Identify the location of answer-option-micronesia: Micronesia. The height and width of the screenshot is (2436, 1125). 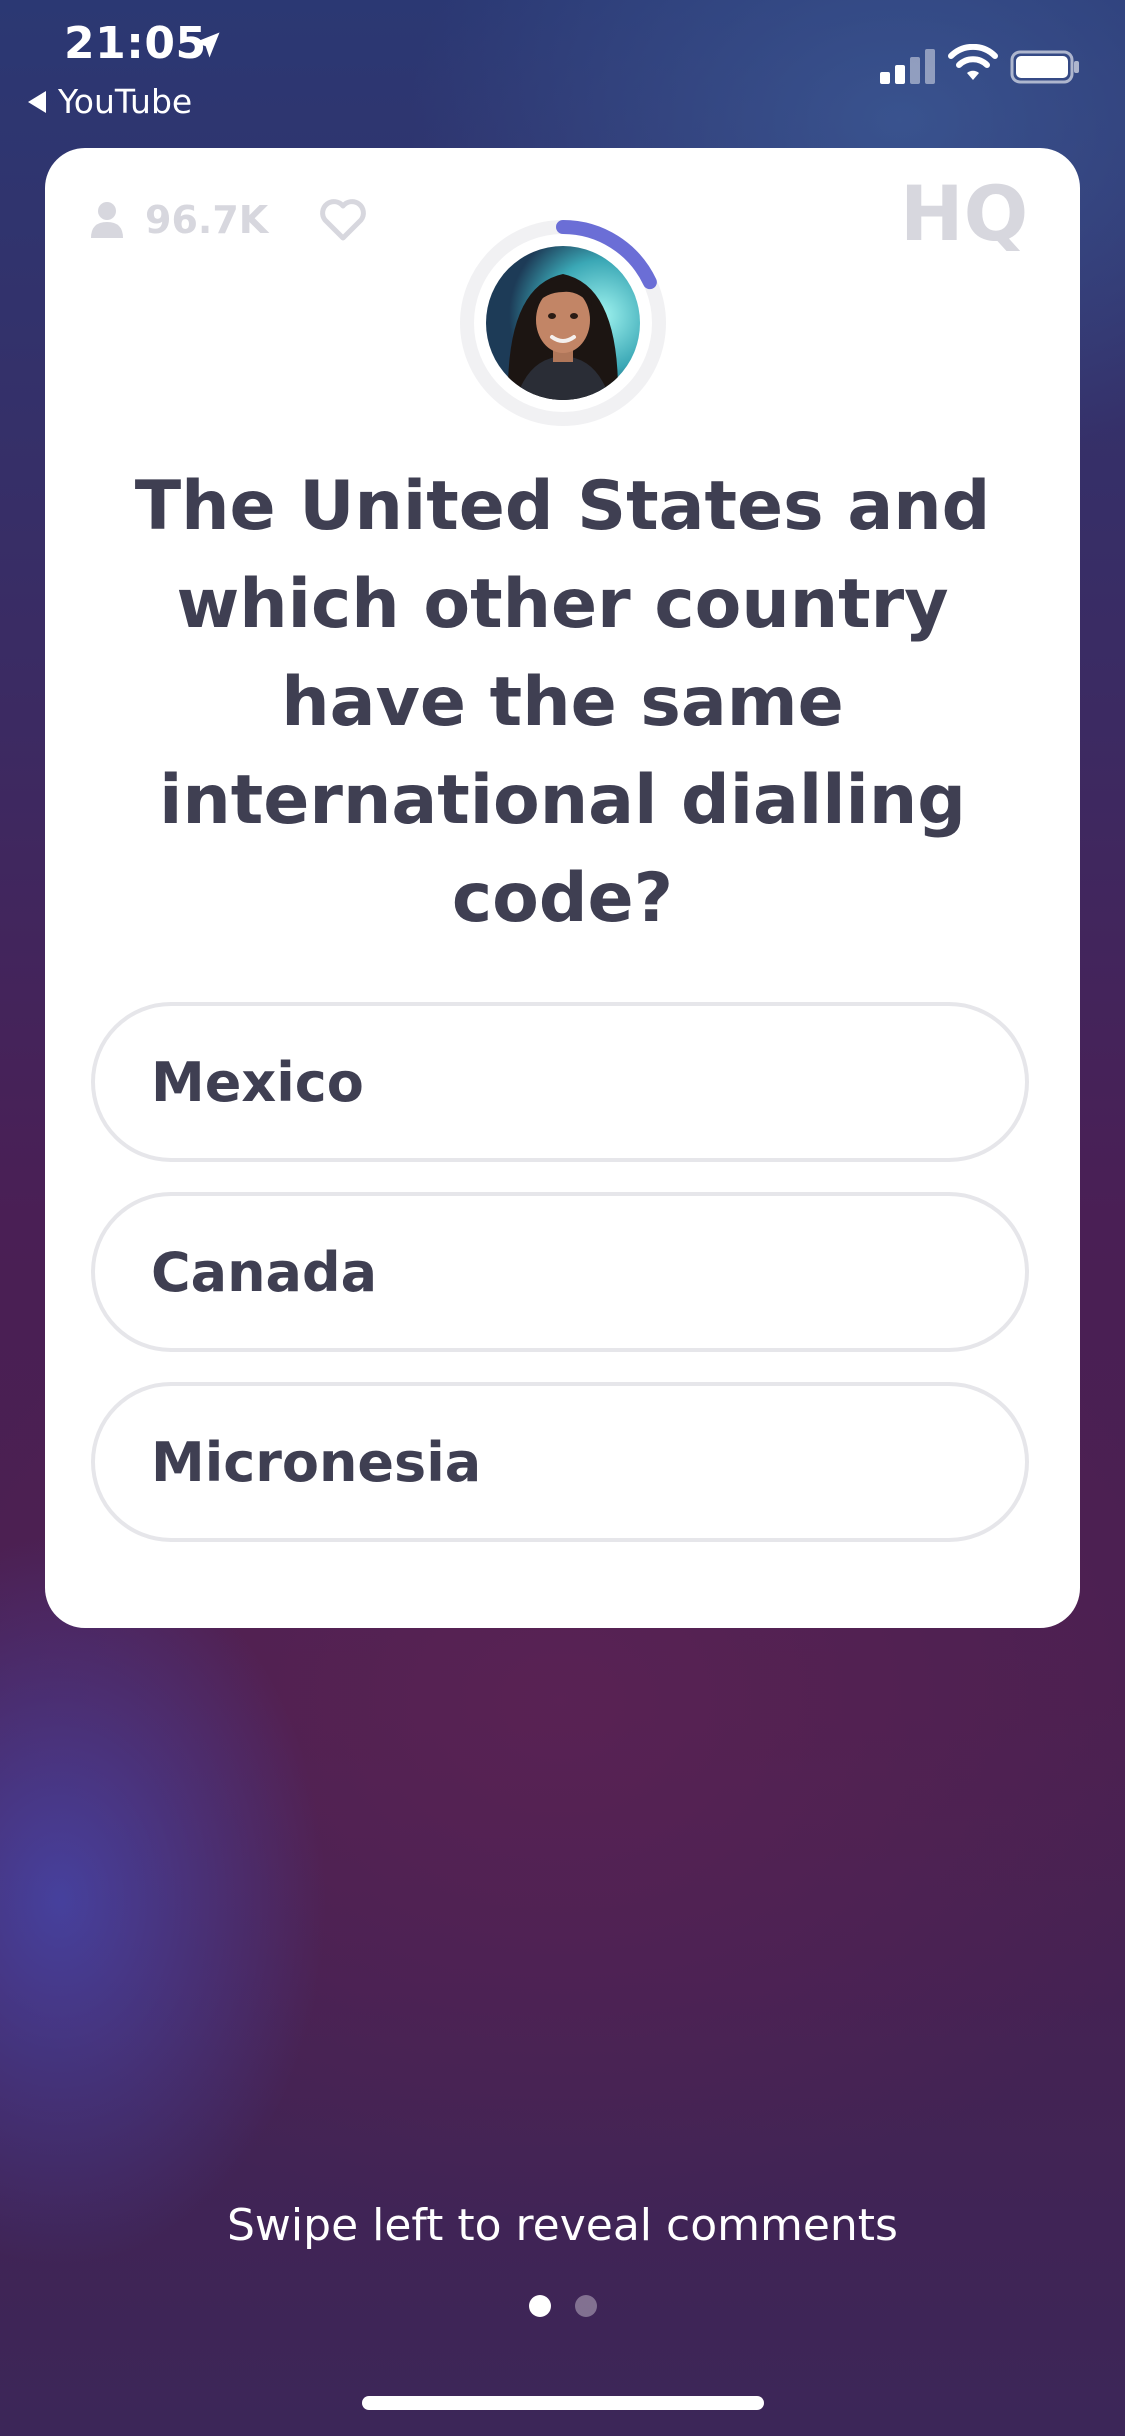
(560, 1462).